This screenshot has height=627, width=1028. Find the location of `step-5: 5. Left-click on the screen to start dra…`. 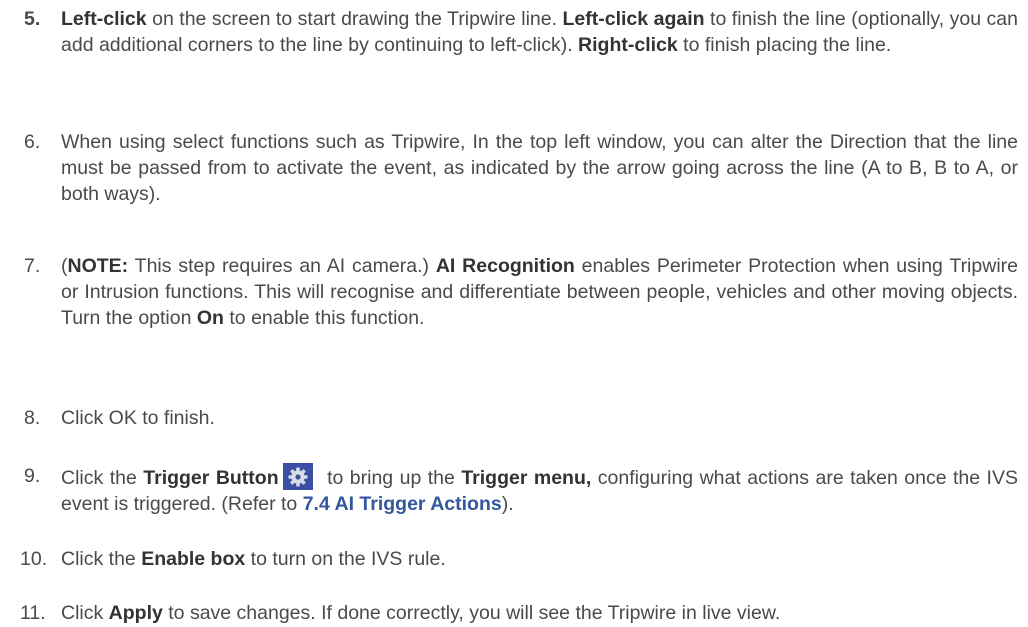

step-5: 5. Left-click on the screen to start dra… is located at coordinates (519, 32).